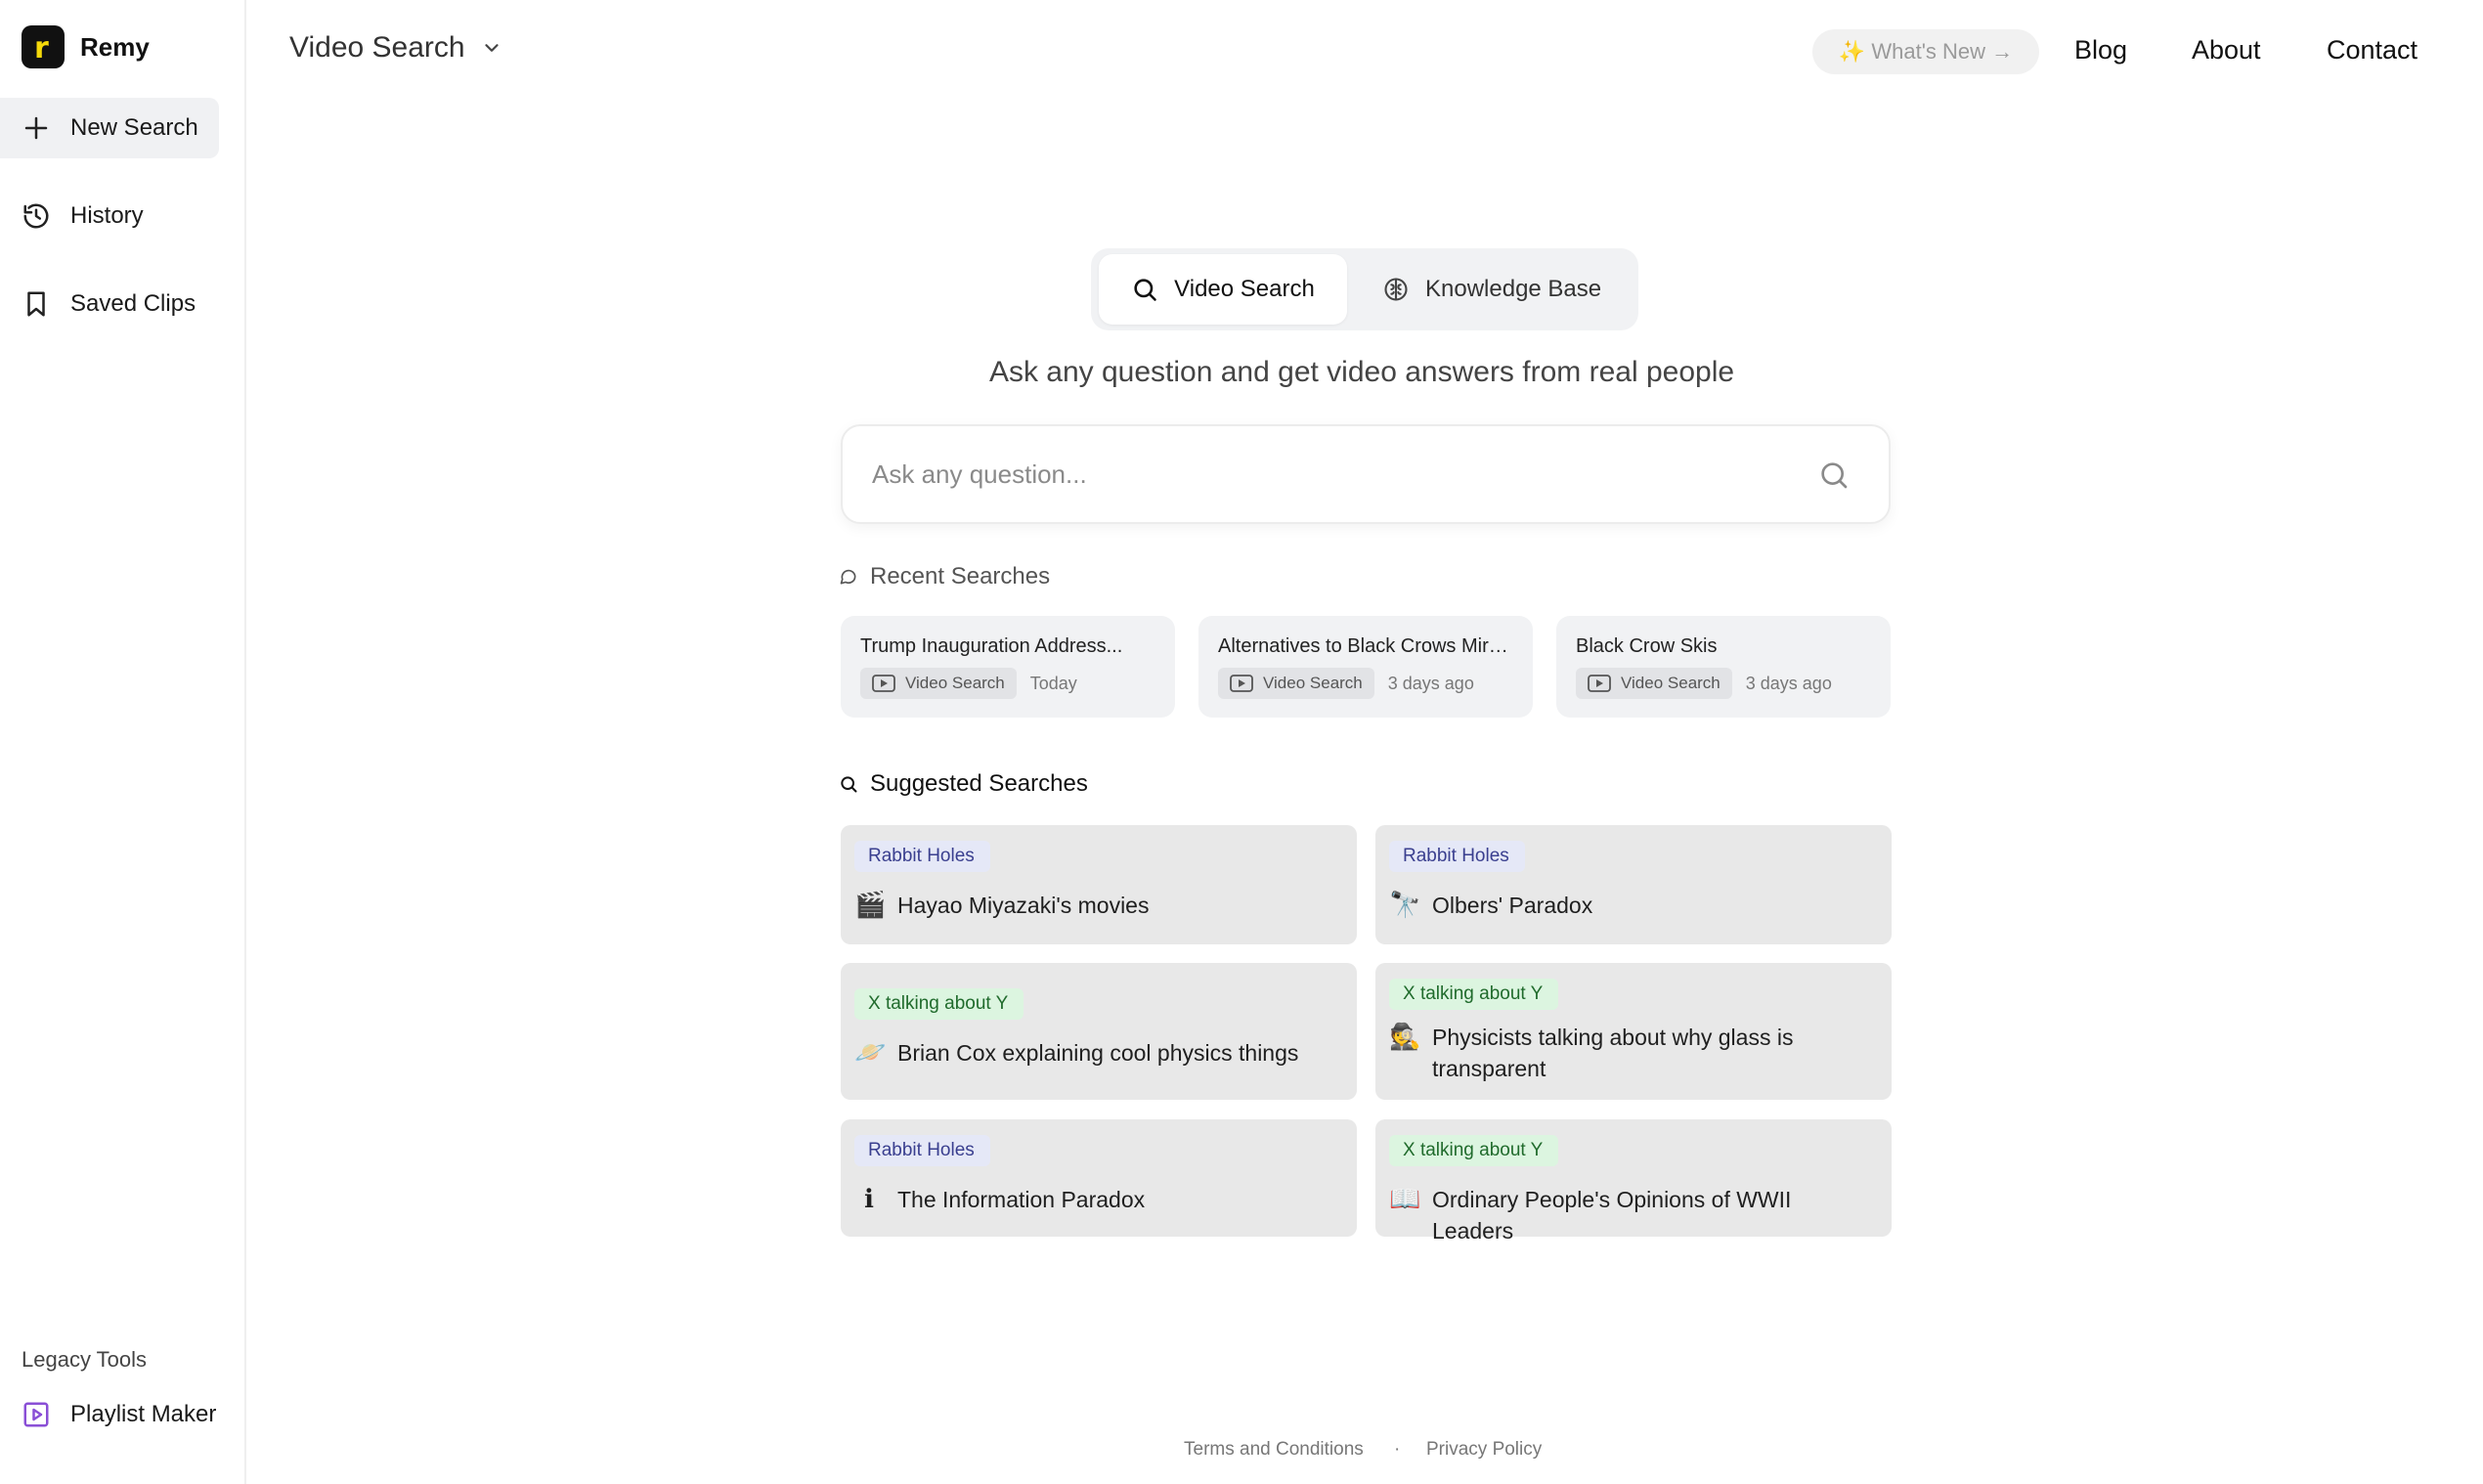  What do you see at coordinates (1484, 1450) in the screenshot?
I see `privacy-link: Privacy Policy` at bounding box center [1484, 1450].